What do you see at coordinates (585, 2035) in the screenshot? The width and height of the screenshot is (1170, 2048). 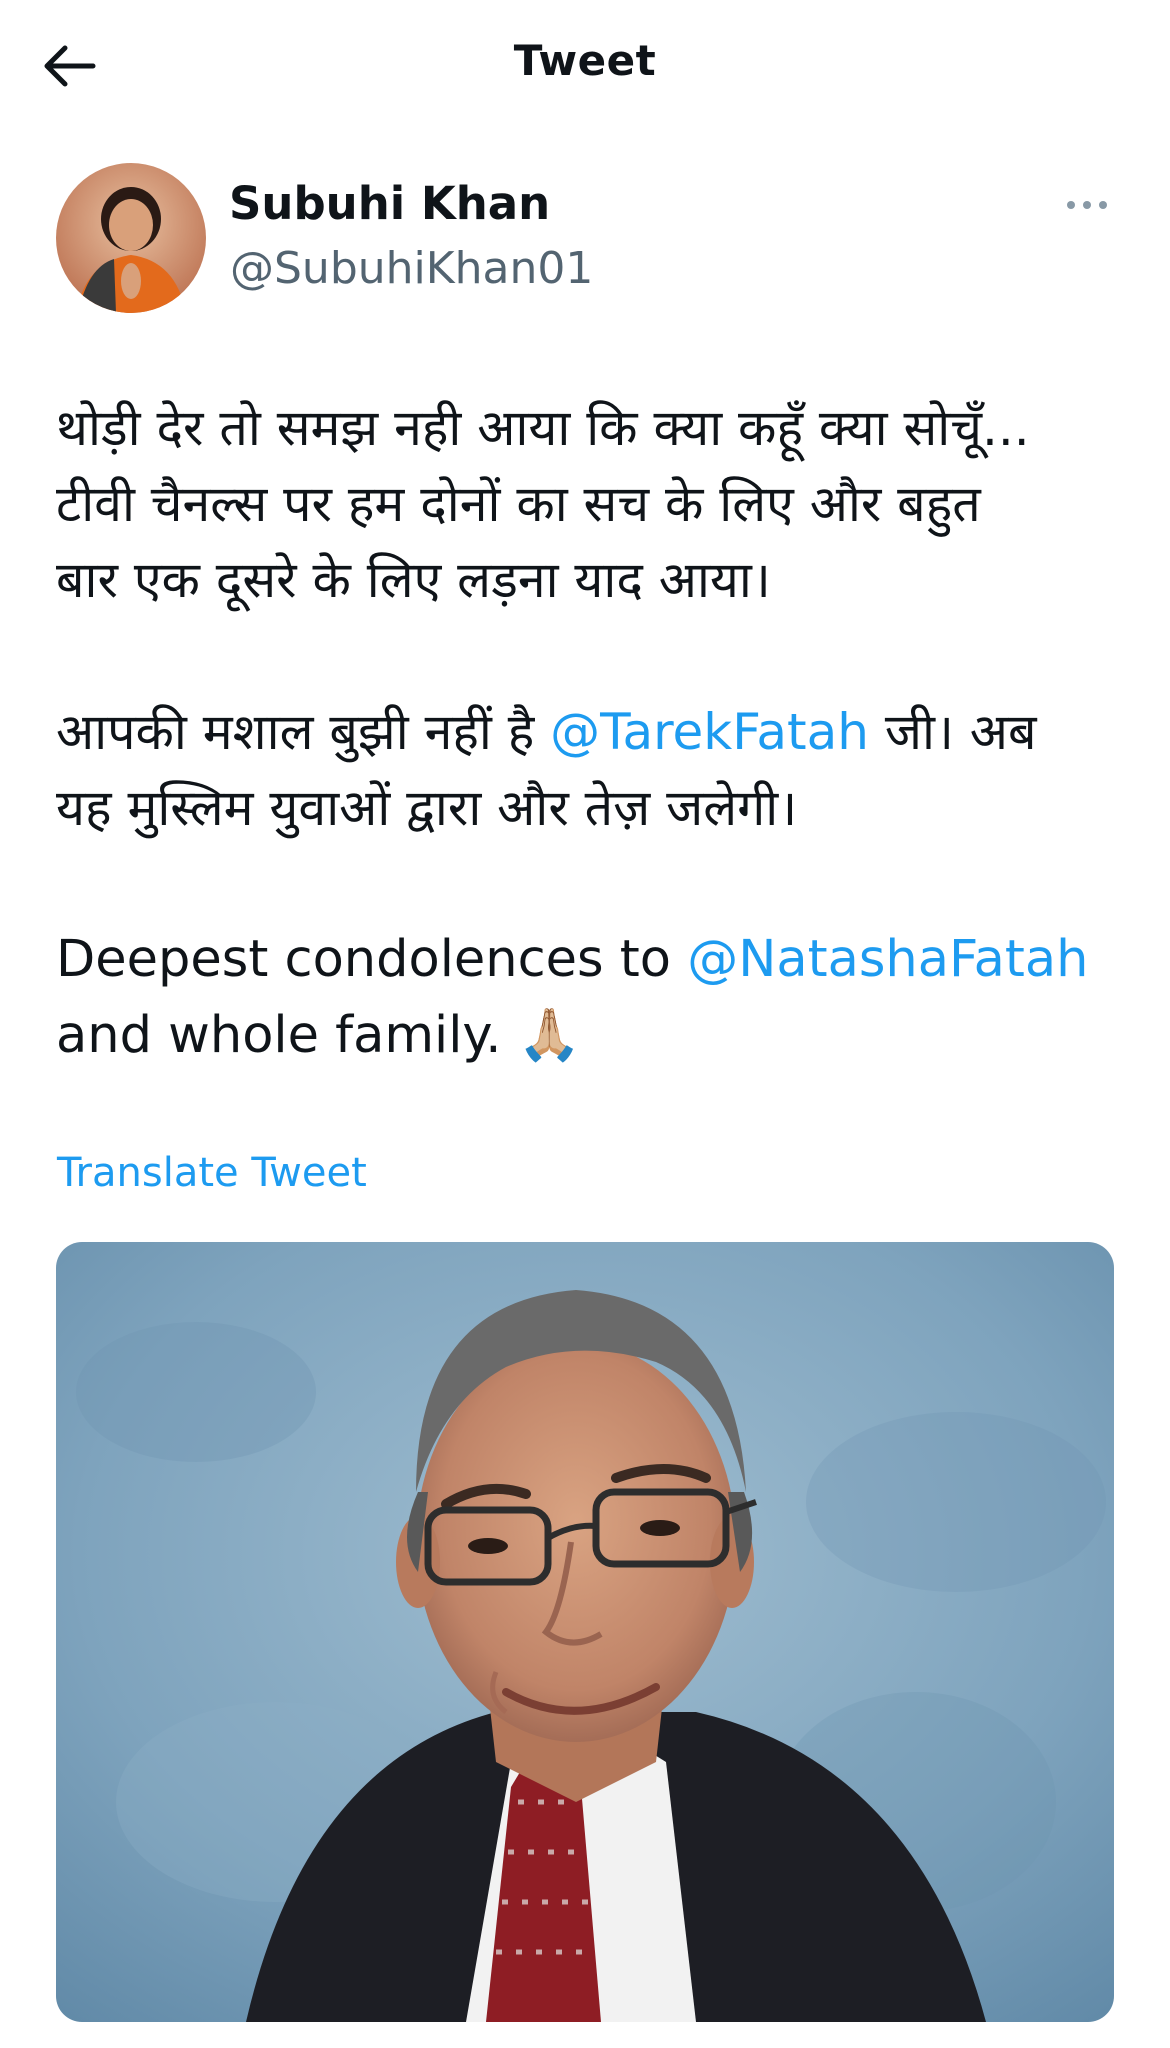 I see `bottom-edge` at bounding box center [585, 2035].